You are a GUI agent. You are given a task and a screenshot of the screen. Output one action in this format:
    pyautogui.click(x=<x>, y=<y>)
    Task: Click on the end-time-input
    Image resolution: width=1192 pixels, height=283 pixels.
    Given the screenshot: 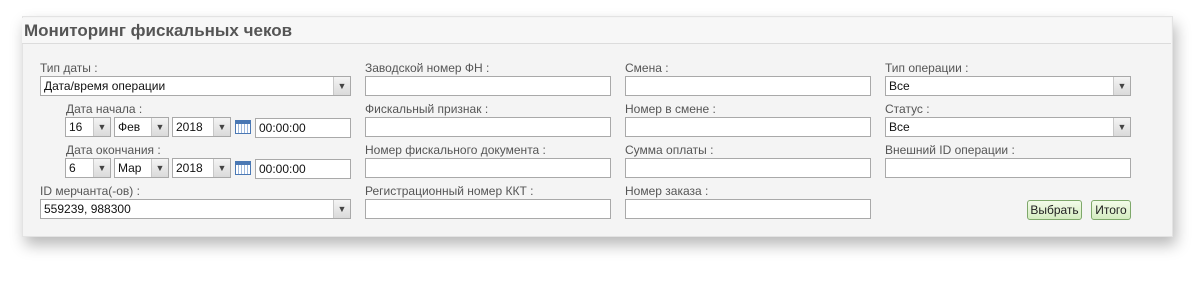 What is the action you would take?
    pyautogui.click(x=303, y=169)
    